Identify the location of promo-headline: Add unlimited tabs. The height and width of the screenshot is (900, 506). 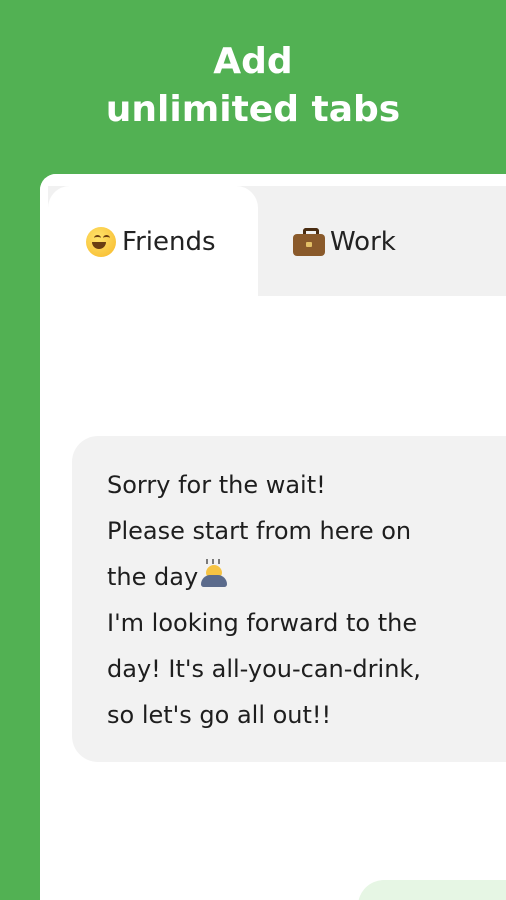
(253, 86).